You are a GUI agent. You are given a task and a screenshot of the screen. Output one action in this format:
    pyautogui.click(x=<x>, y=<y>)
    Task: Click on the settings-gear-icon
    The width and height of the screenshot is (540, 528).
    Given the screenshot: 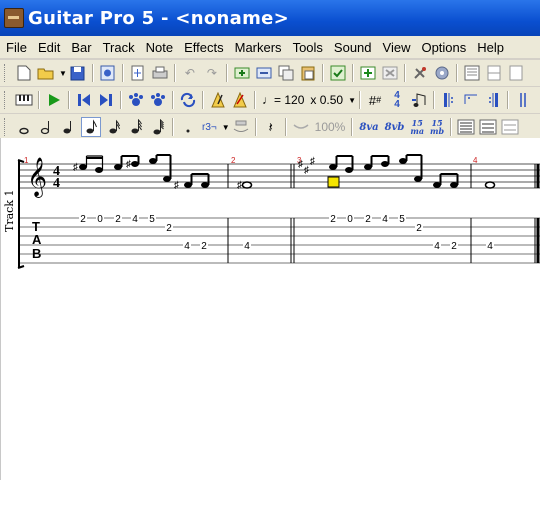 What is the action you would take?
    pyautogui.click(x=442, y=73)
    